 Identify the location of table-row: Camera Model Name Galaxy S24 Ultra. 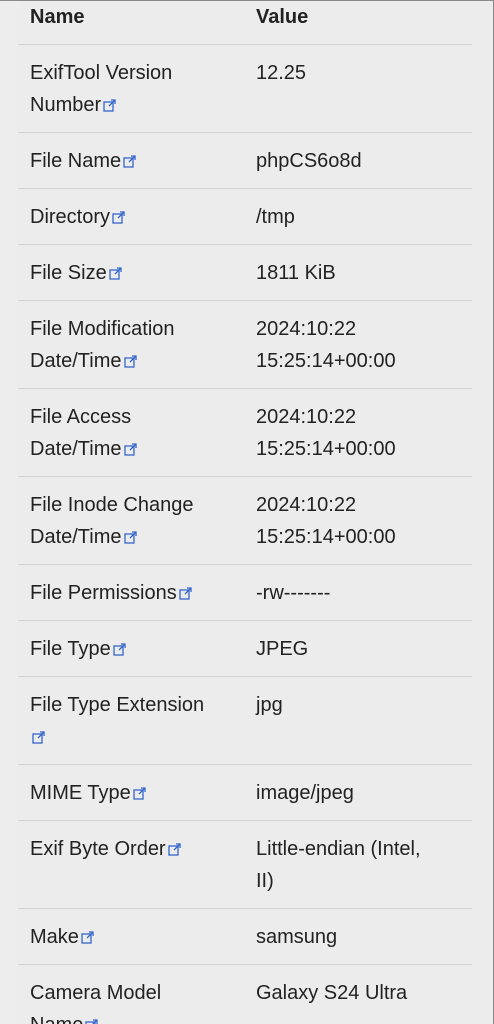
(245, 994).